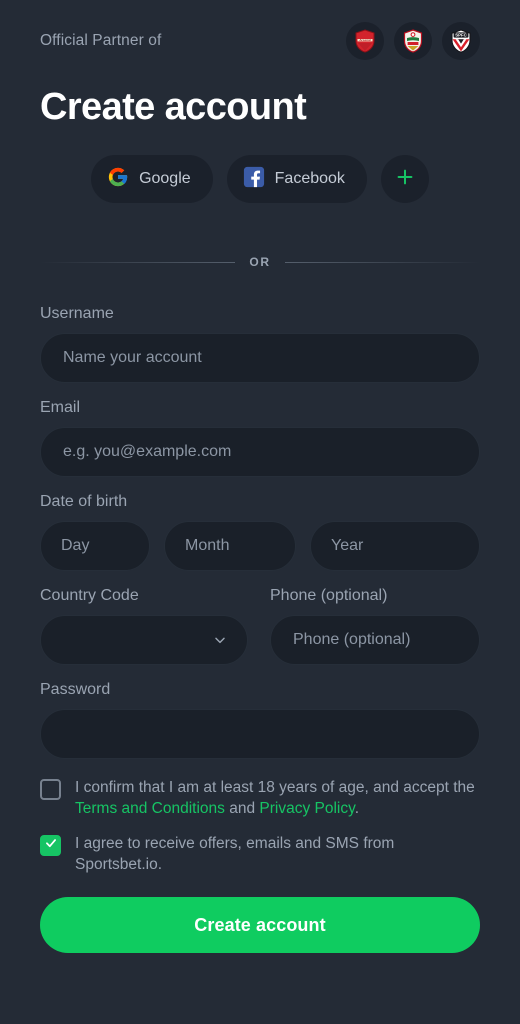 The image size is (520, 1024). Describe the element at coordinates (309, 178) in the screenshot. I see `facebook-login-label: Facebook` at that location.